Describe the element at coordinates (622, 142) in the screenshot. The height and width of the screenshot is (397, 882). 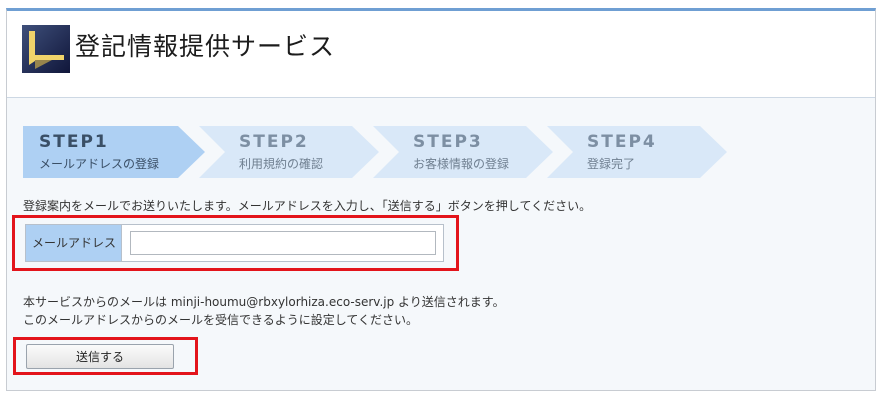
I see `step-4-number: STEP4` at that location.